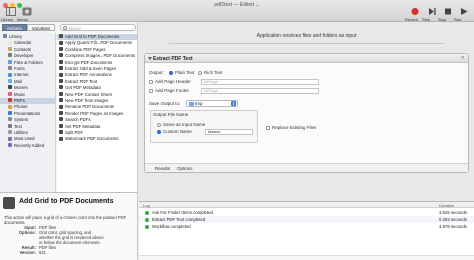 The width and height of the screenshot is (474, 260). What do you see at coordinates (150, 58) in the screenshot?
I see `disclosure-triangle-icon` at bounding box center [150, 58].